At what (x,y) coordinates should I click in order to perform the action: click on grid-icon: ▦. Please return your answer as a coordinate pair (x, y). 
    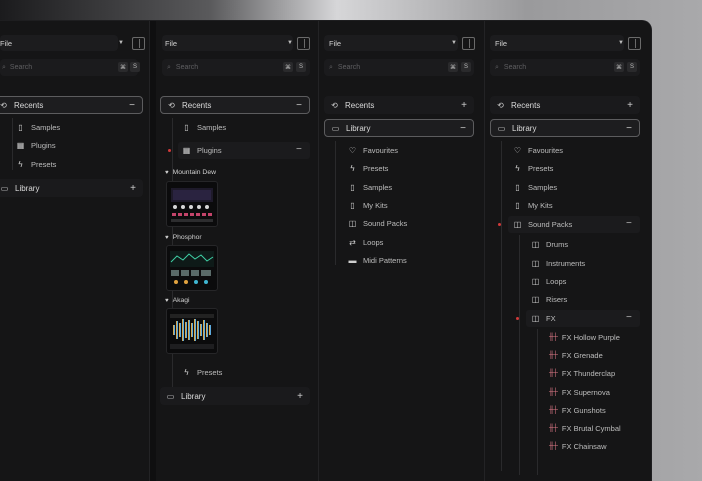
    Looking at the image, I should click on (186, 150).